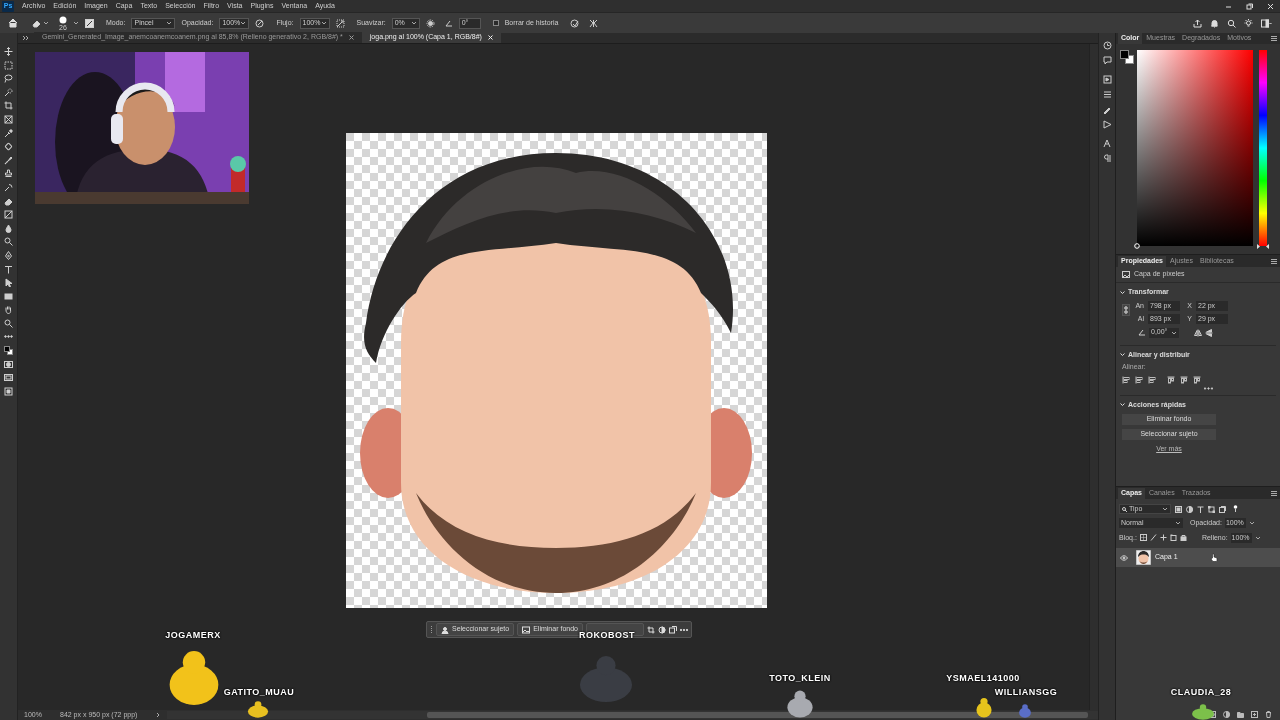 This screenshot has width=1280, height=720. What do you see at coordinates (1143, 538) in the screenshot?
I see `lock-pixels-icon` at bounding box center [1143, 538].